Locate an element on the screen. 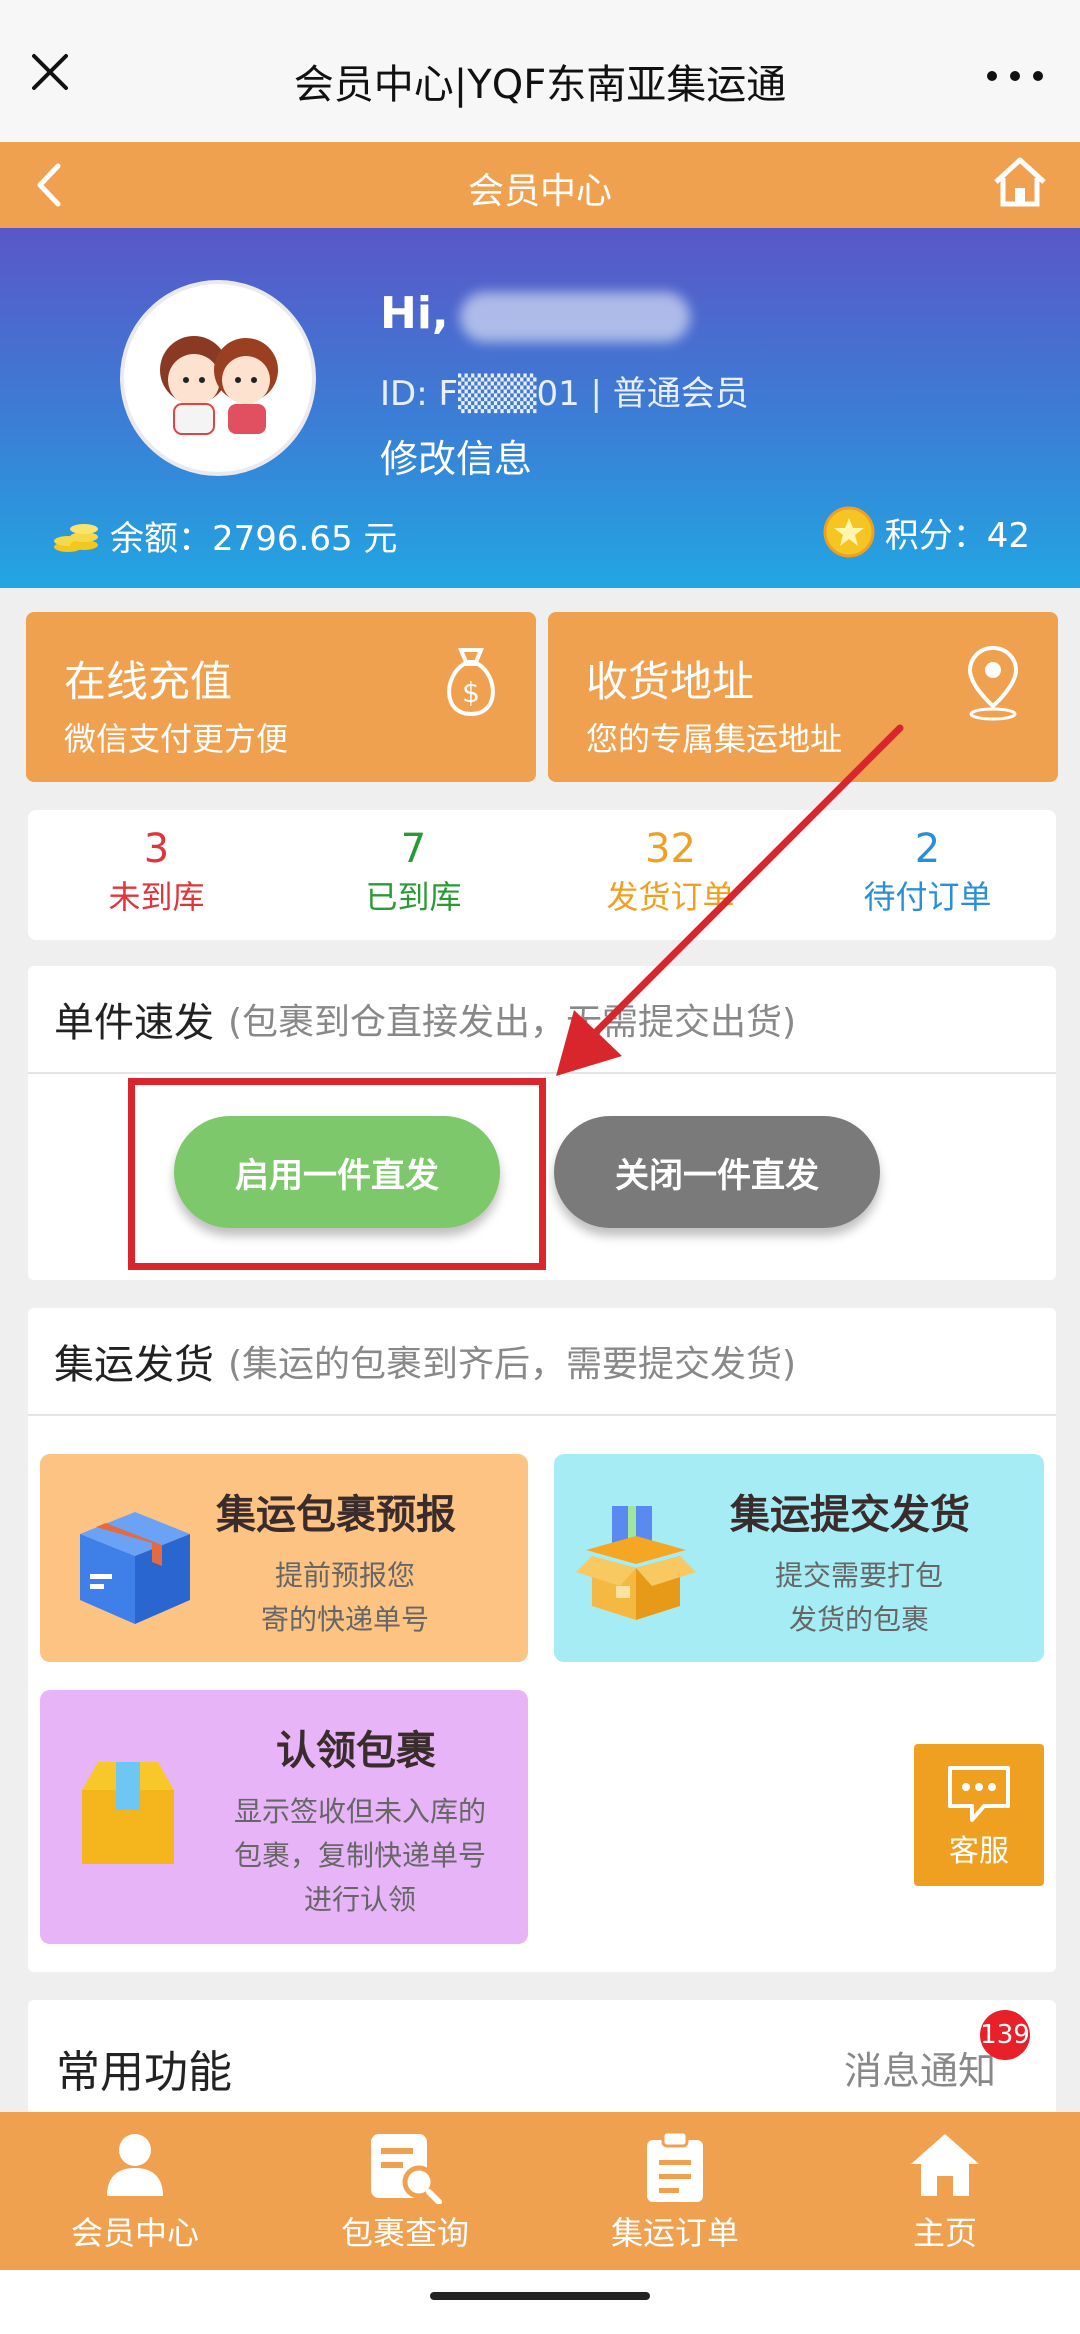 This screenshot has width=1080, height=2334. claim-parcel-tile: 认领包裹 显示签收但未入库的 包裹，复制快递单号 进行认领 is located at coordinates (284, 1817).